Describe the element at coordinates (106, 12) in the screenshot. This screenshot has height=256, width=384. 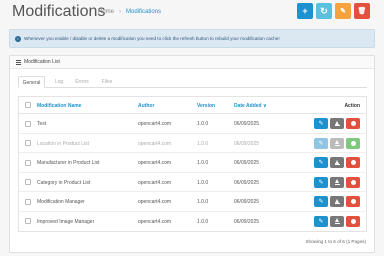
I see `breadcrumb-home: Home` at that location.